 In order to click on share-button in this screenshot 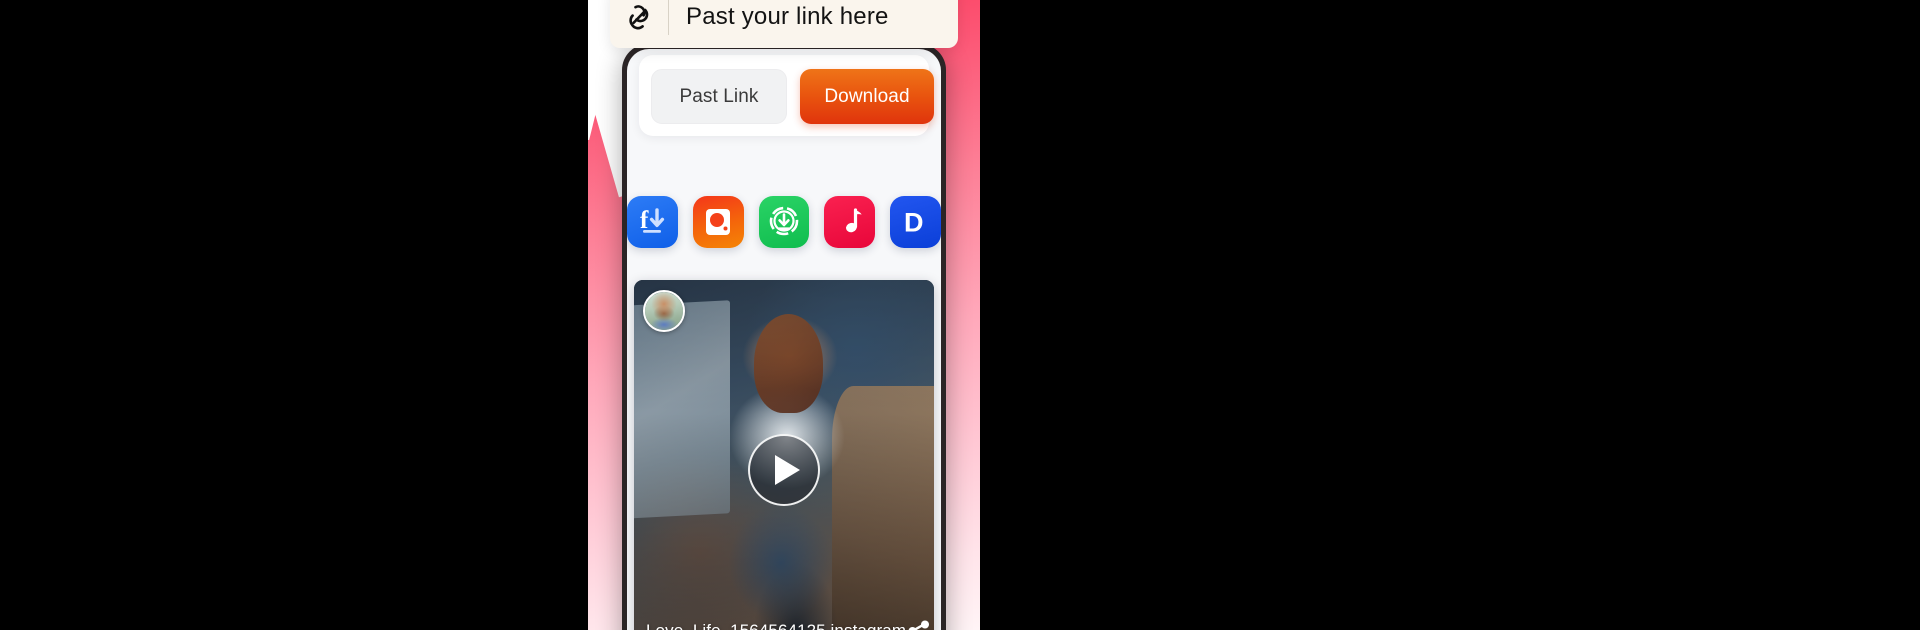, I will do `click(919, 622)`.